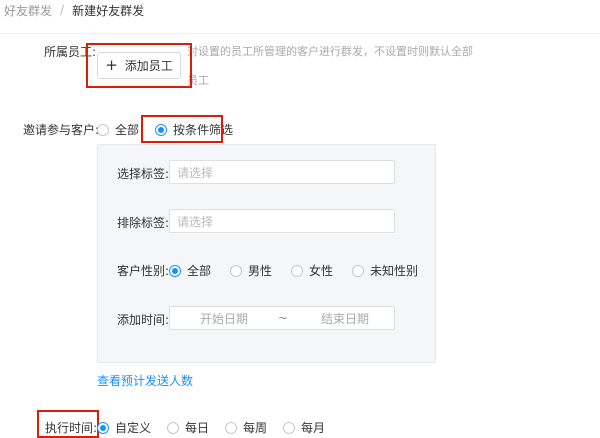  What do you see at coordinates (282, 172) in the screenshot?
I see `select-tag-input: 请选择` at bounding box center [282, 172].